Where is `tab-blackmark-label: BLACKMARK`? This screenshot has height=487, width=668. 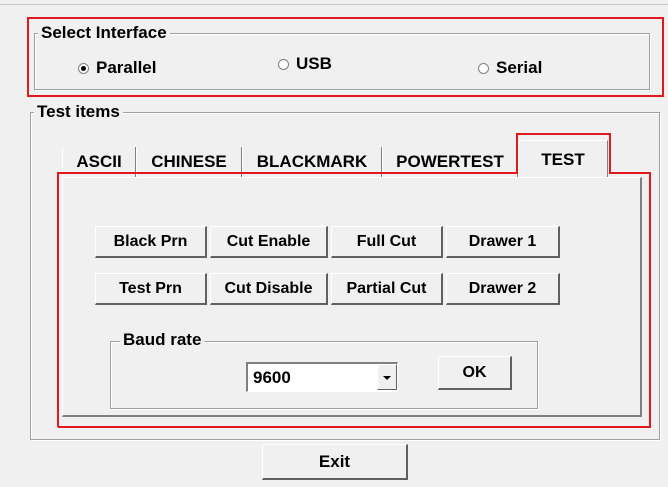 tab-blackmark-label: BLACKMARK is located at coordinates (312, 161).